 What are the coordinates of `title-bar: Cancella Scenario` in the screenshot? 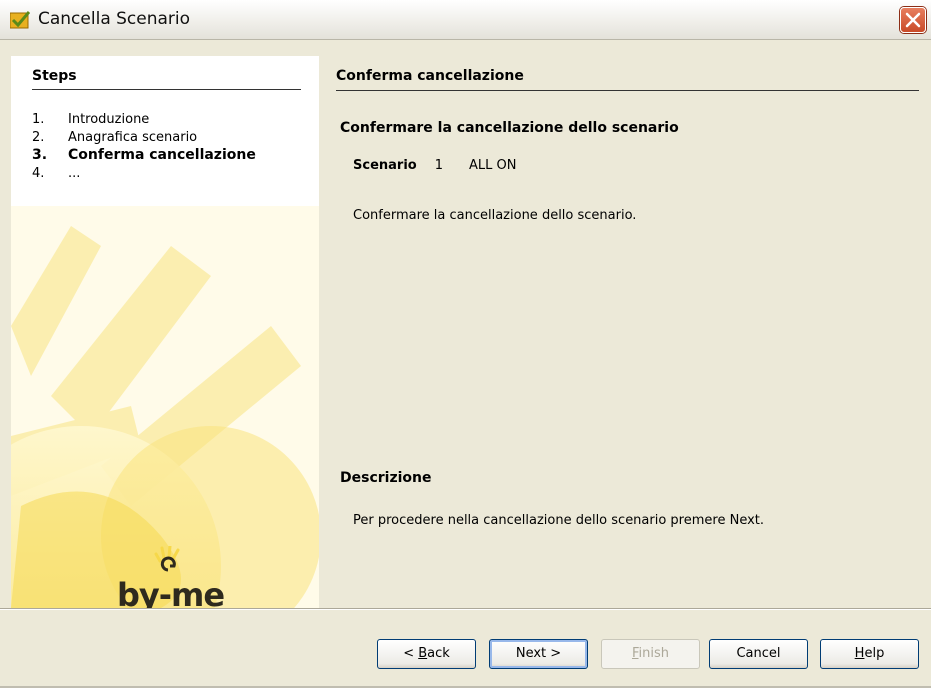 It's located at (465, 20).